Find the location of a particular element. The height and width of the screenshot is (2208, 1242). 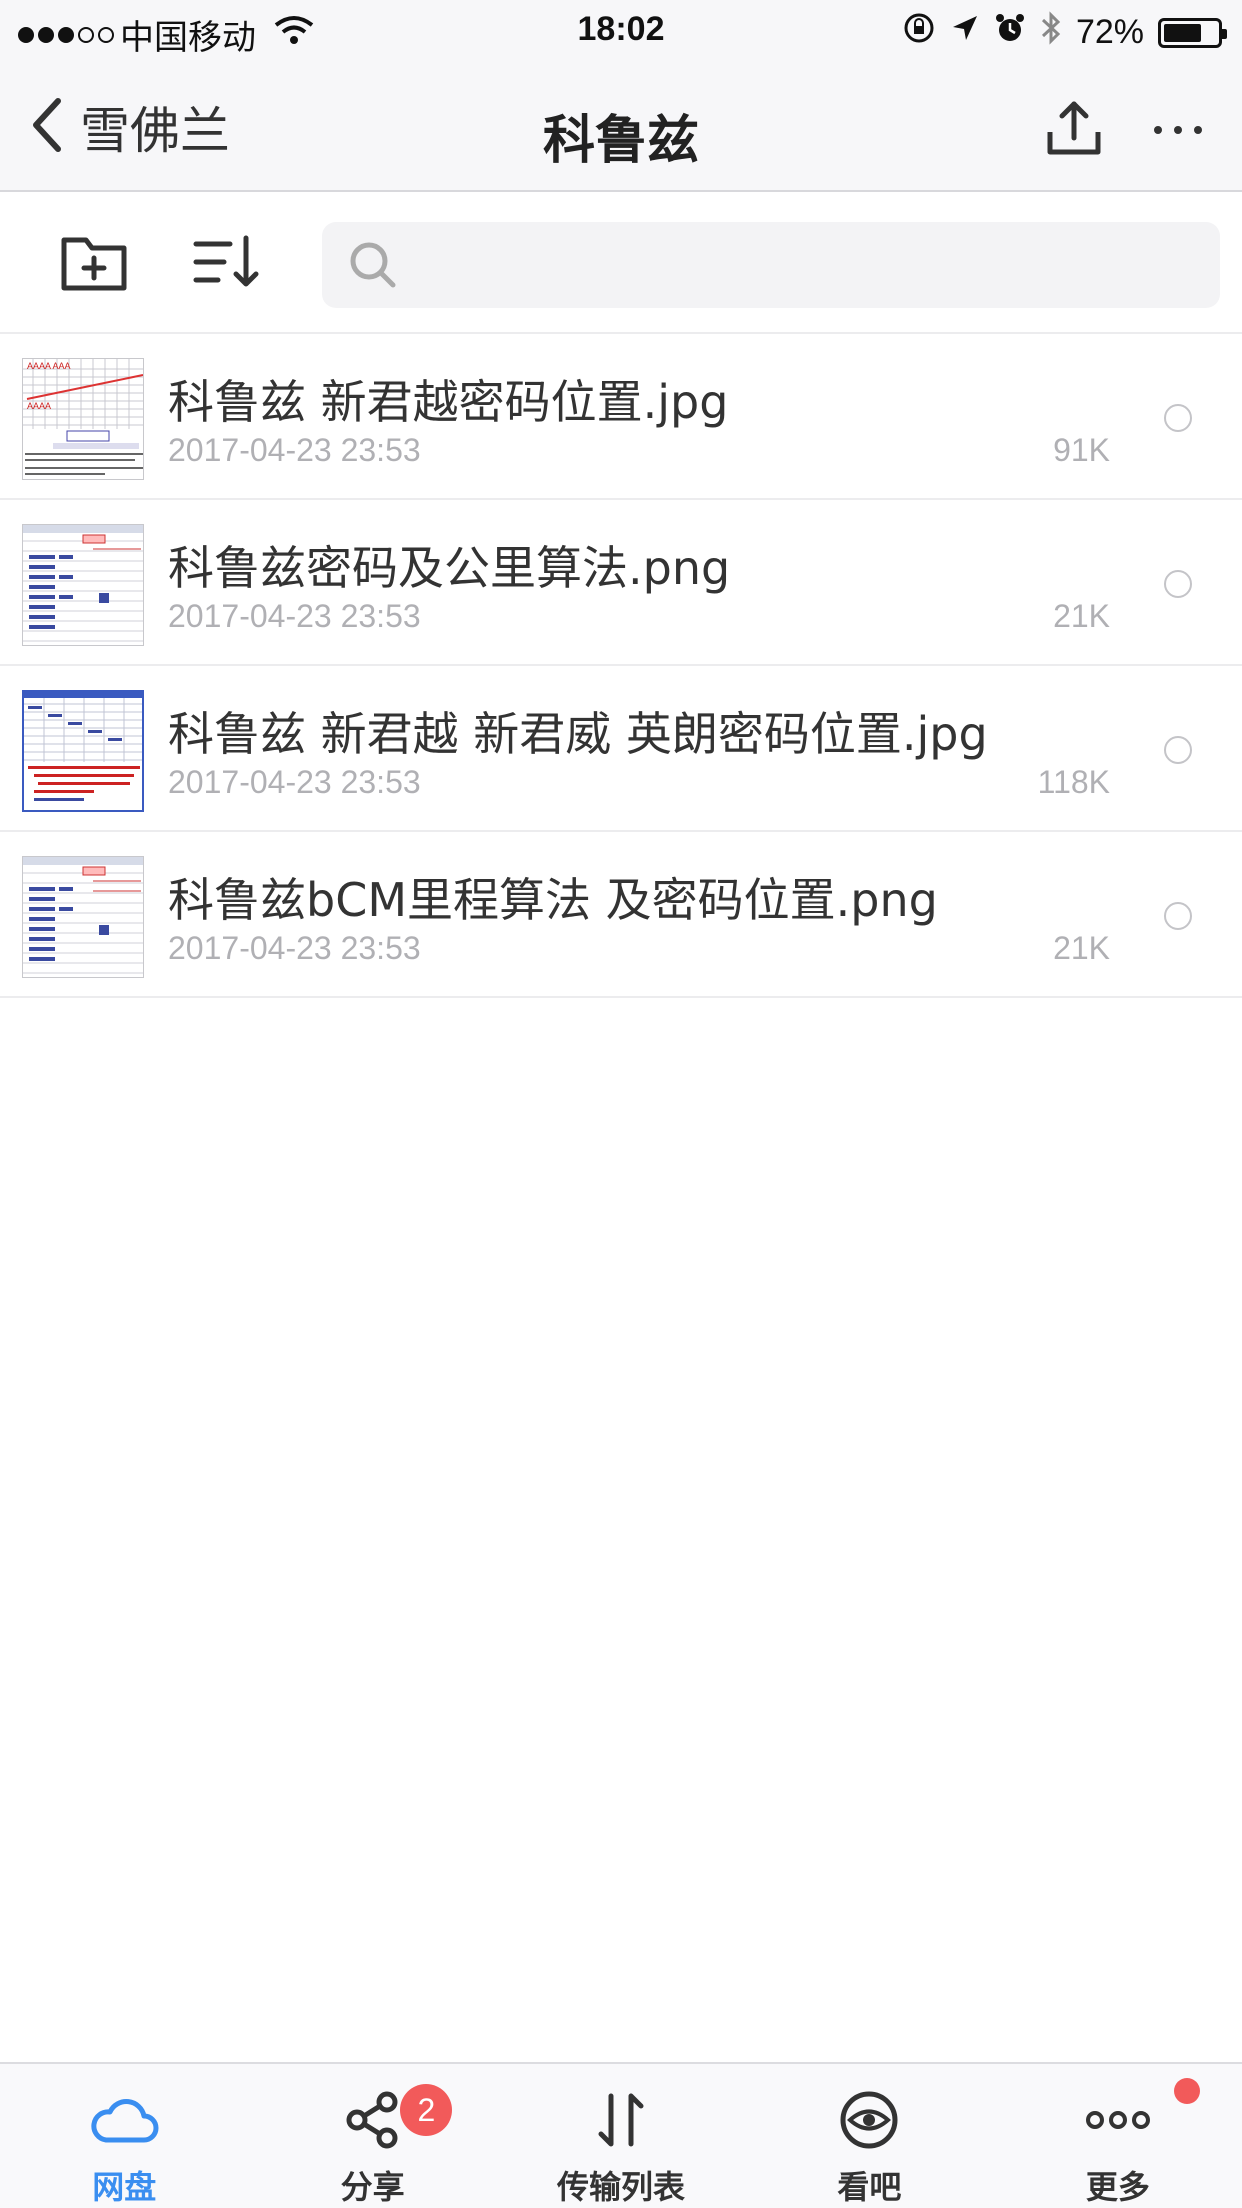

file-name: 科鲁兹bCM里程算法 及密码位置.png is located at coordinates (553, 900).